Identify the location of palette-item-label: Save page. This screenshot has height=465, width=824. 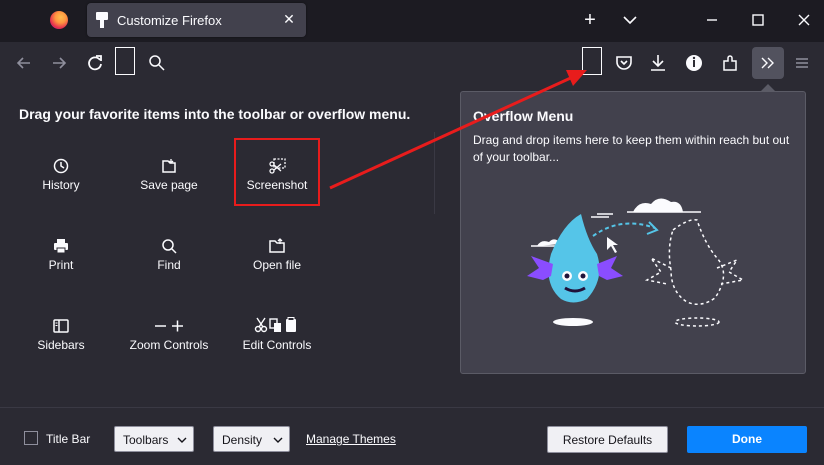
(169, 185).